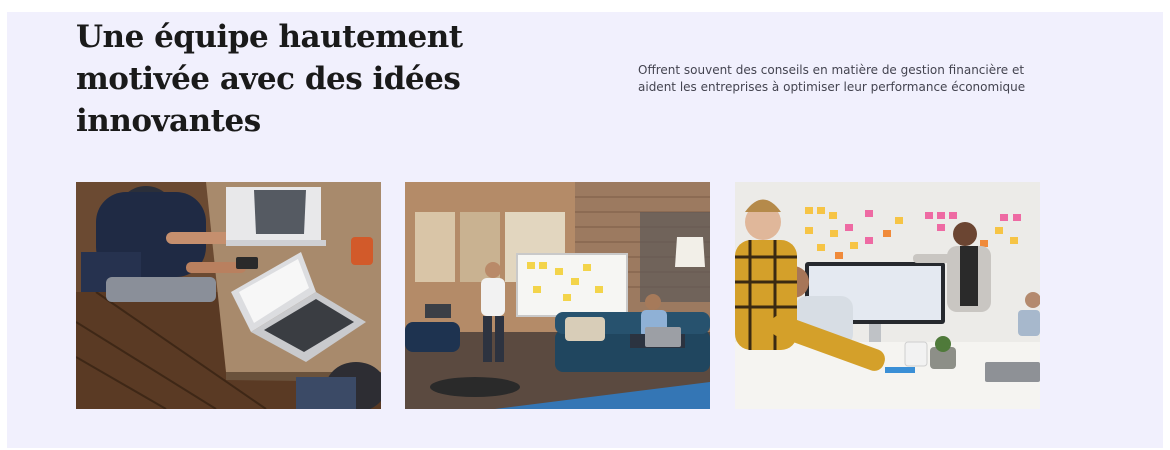 This screenshot has width=1170, height=450. I want to click on team-photo-sticky-notes, so click(887, 295).